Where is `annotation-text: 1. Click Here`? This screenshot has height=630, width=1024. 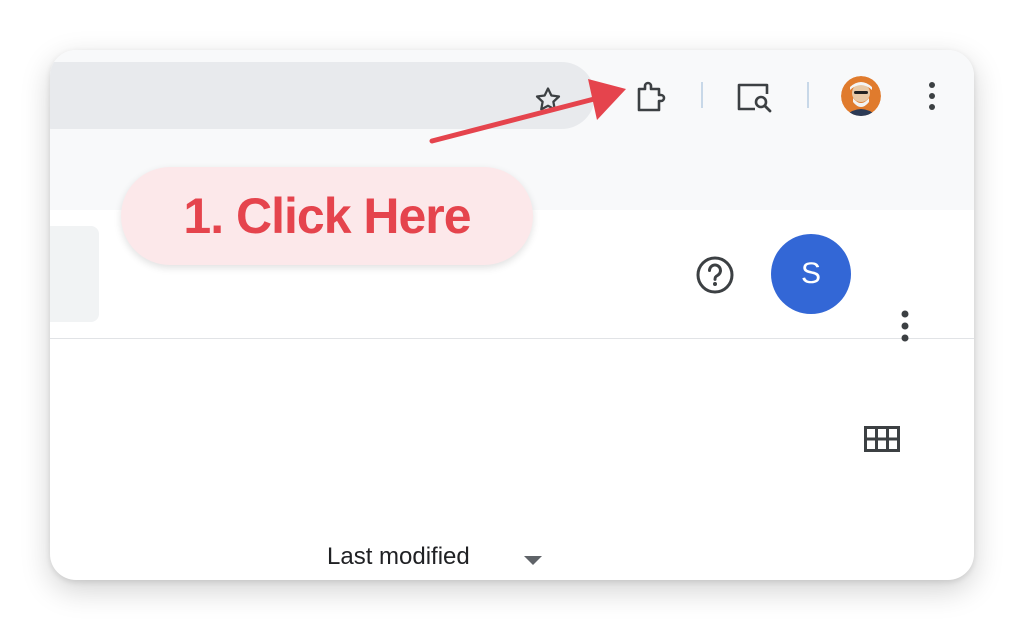
annotation-text: 1. Click Here is located at coordinates (327, 216).